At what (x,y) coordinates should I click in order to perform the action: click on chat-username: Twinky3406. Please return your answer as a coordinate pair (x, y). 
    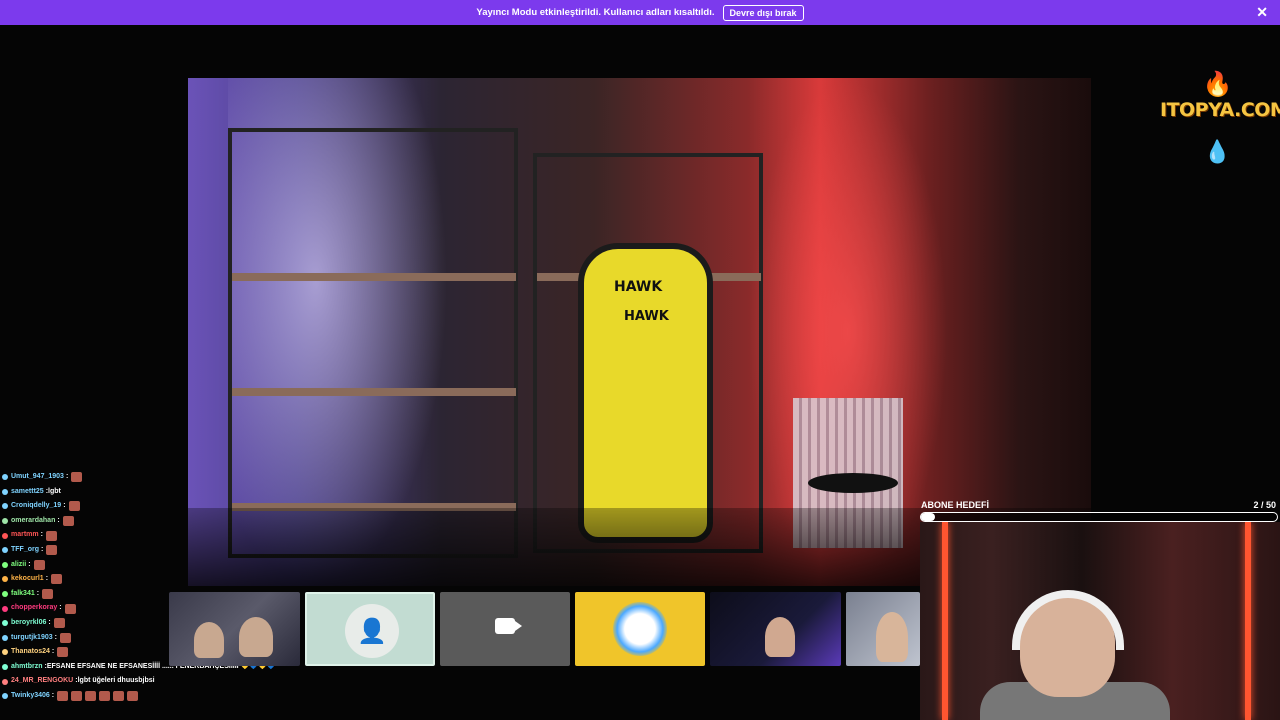
    Looking at the image, I should click on (30, 696).